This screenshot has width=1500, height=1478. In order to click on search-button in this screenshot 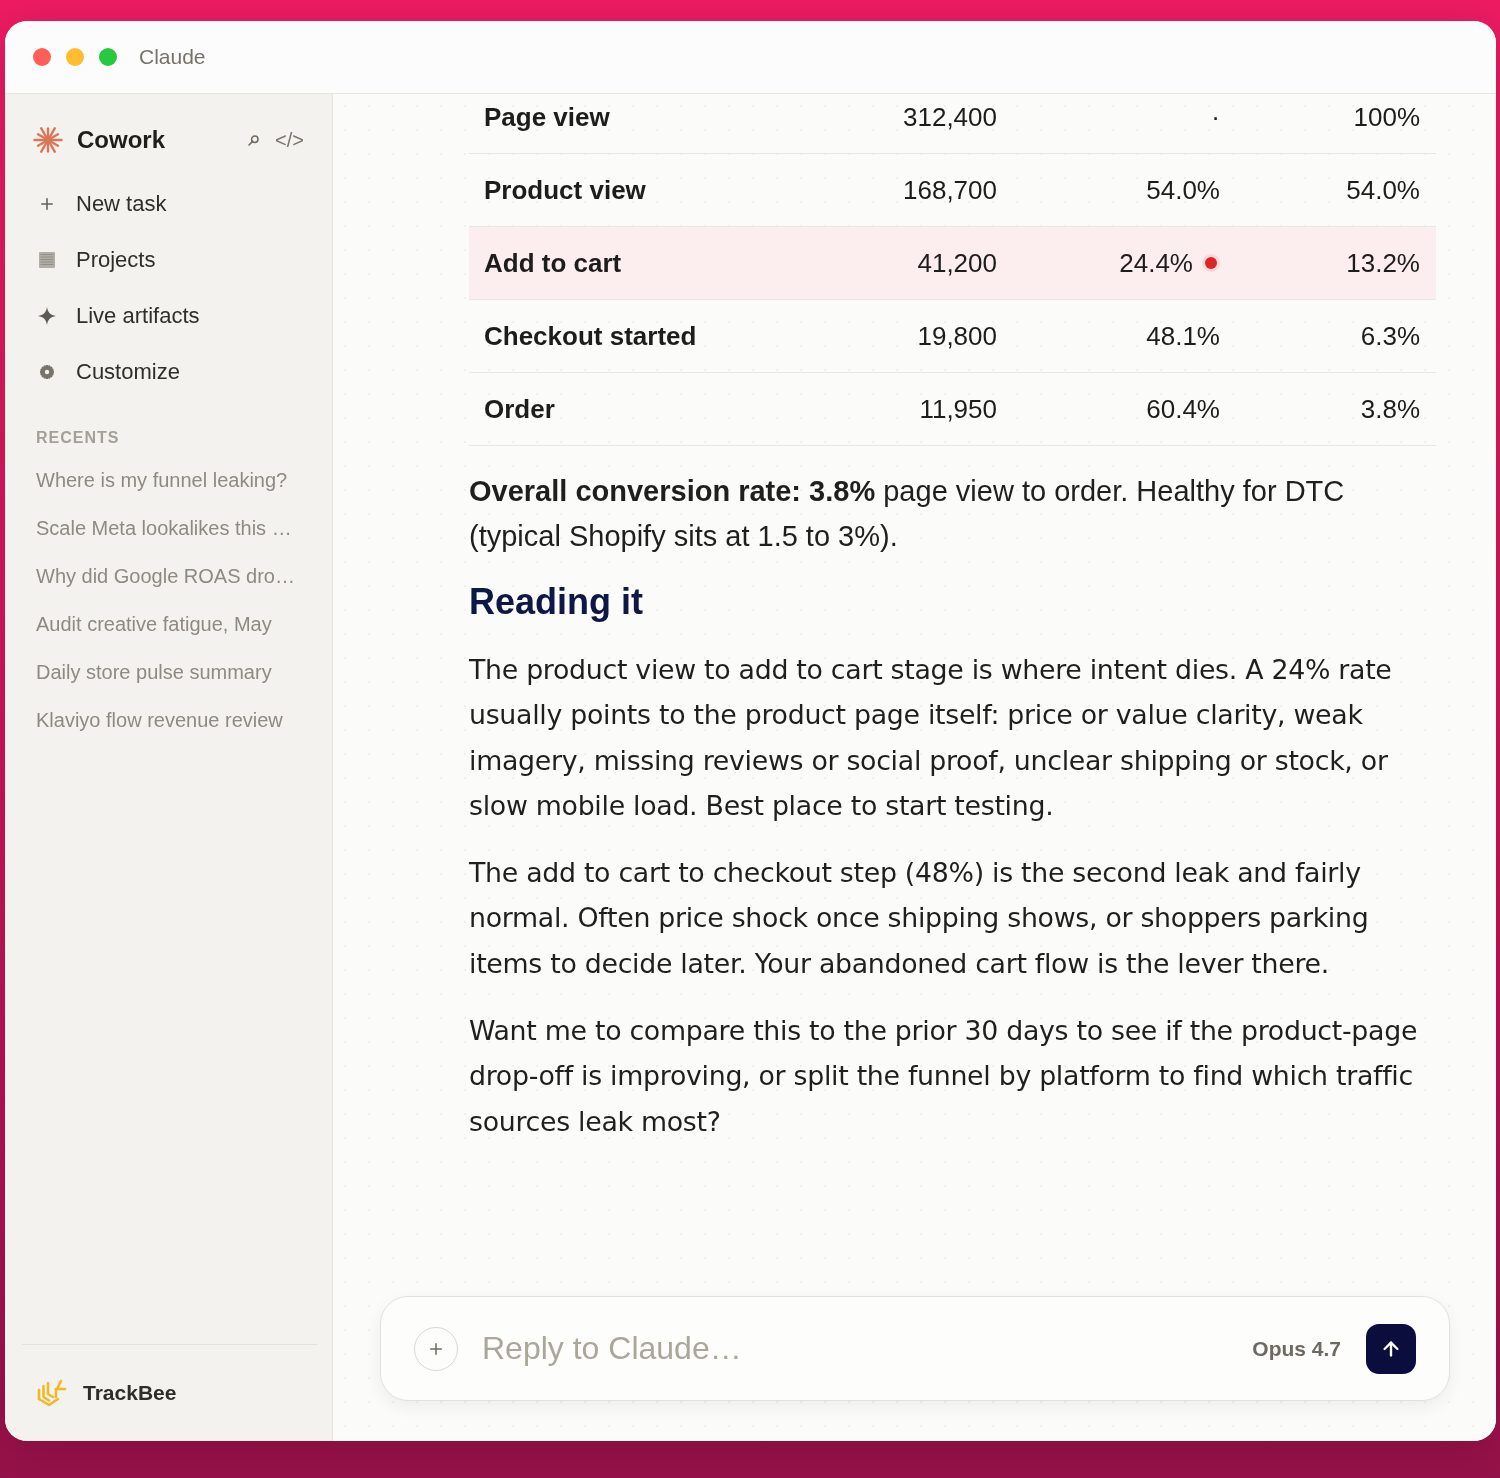, I will do `click(254, 140)`.